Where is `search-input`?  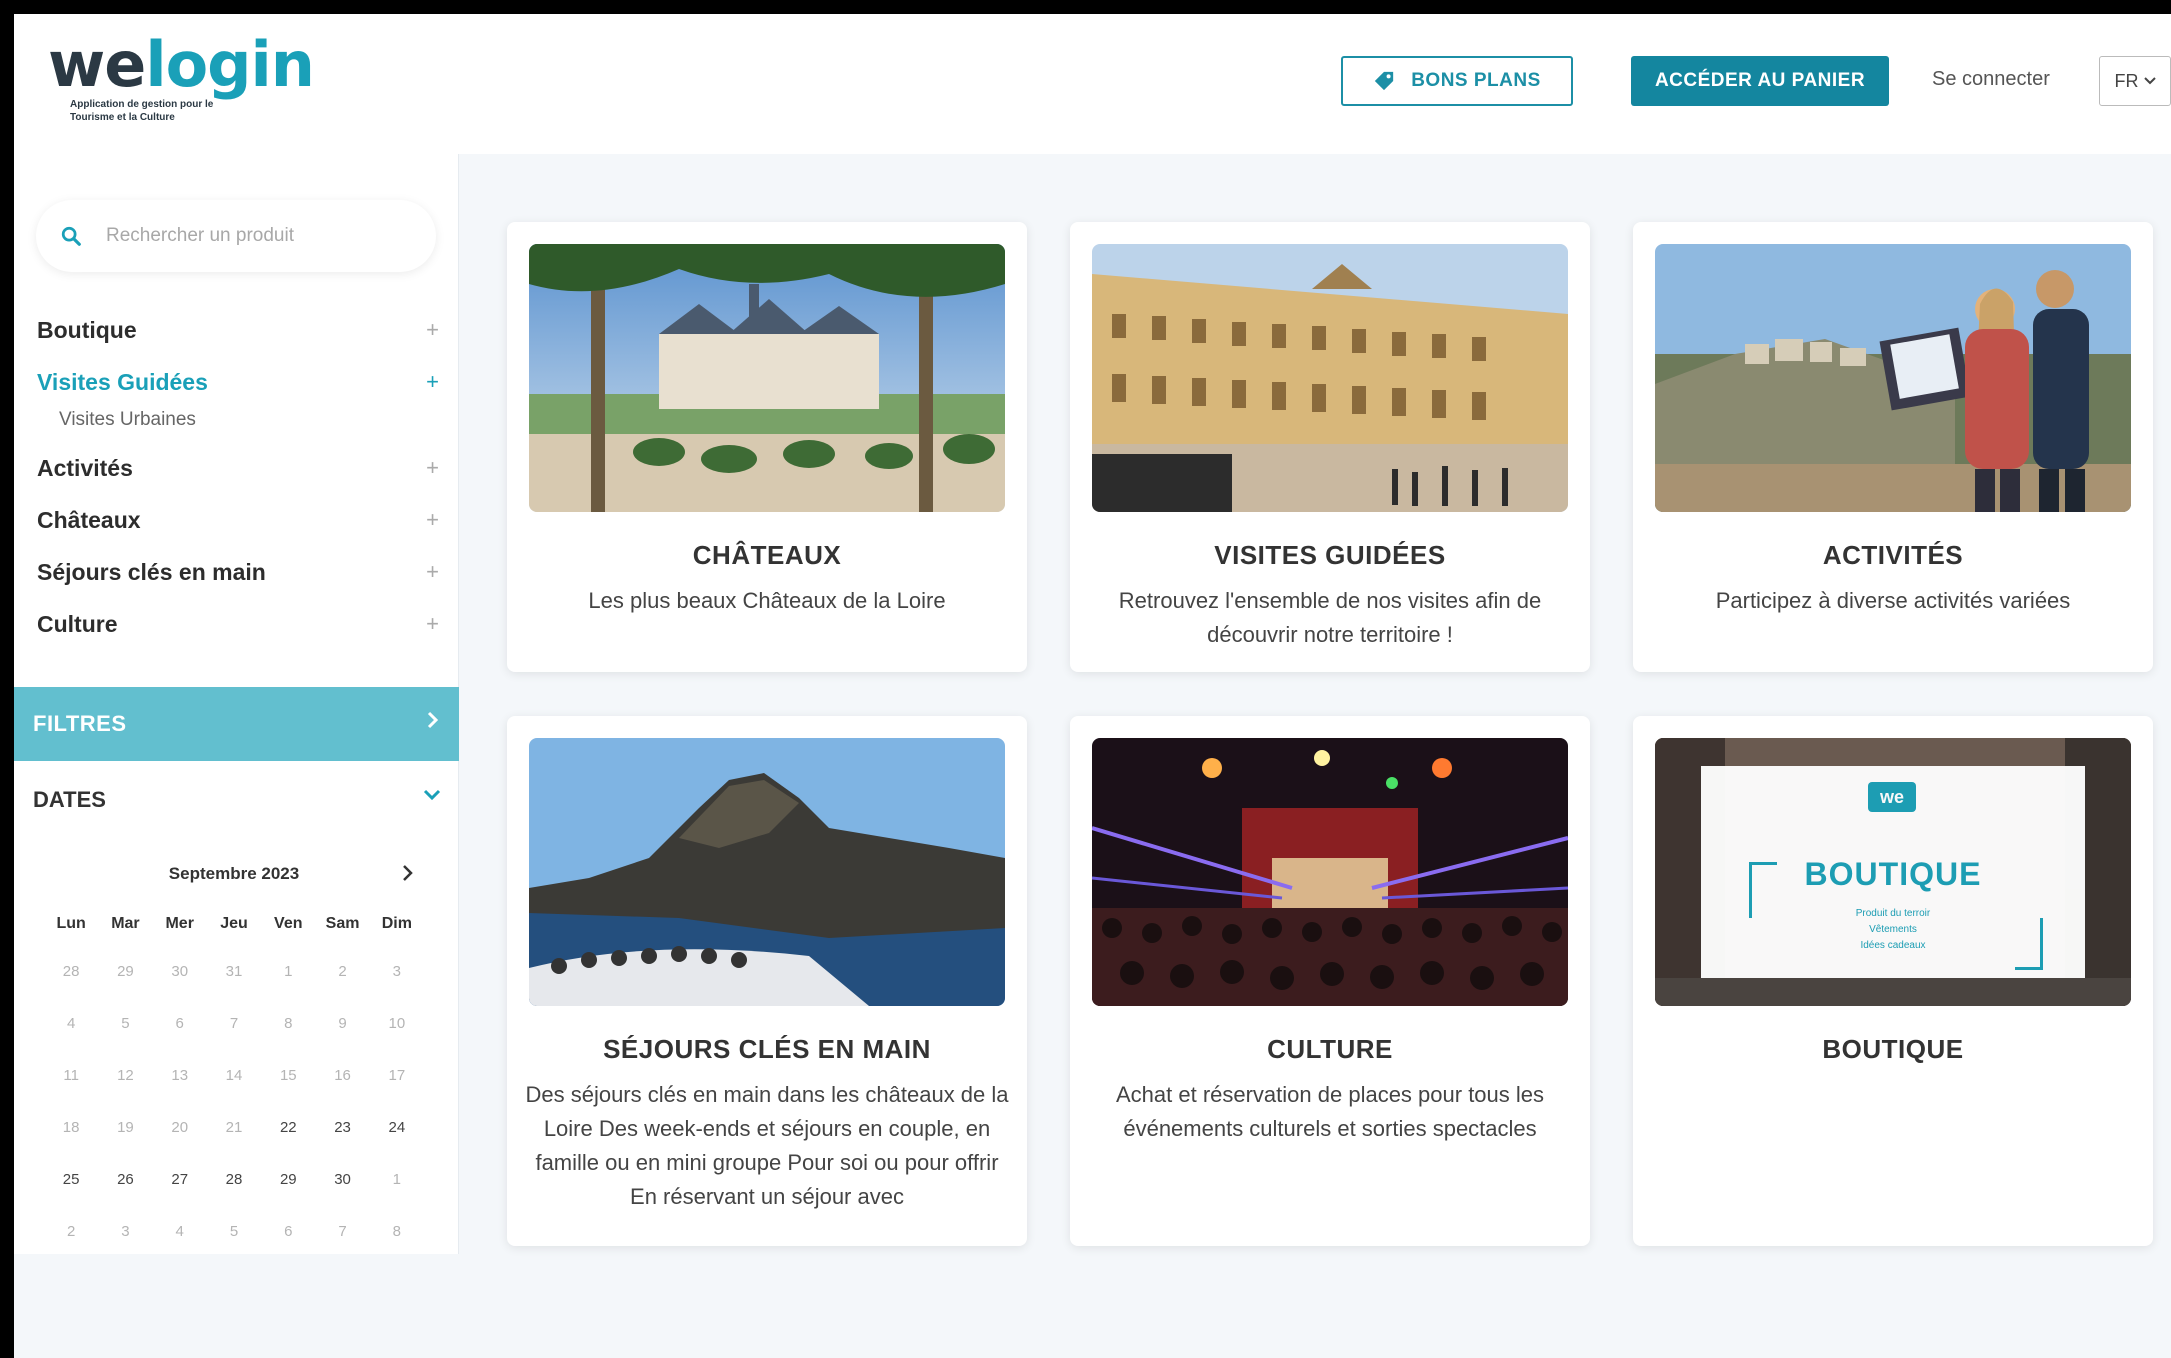
search-input is located at coordinates (256, 236).